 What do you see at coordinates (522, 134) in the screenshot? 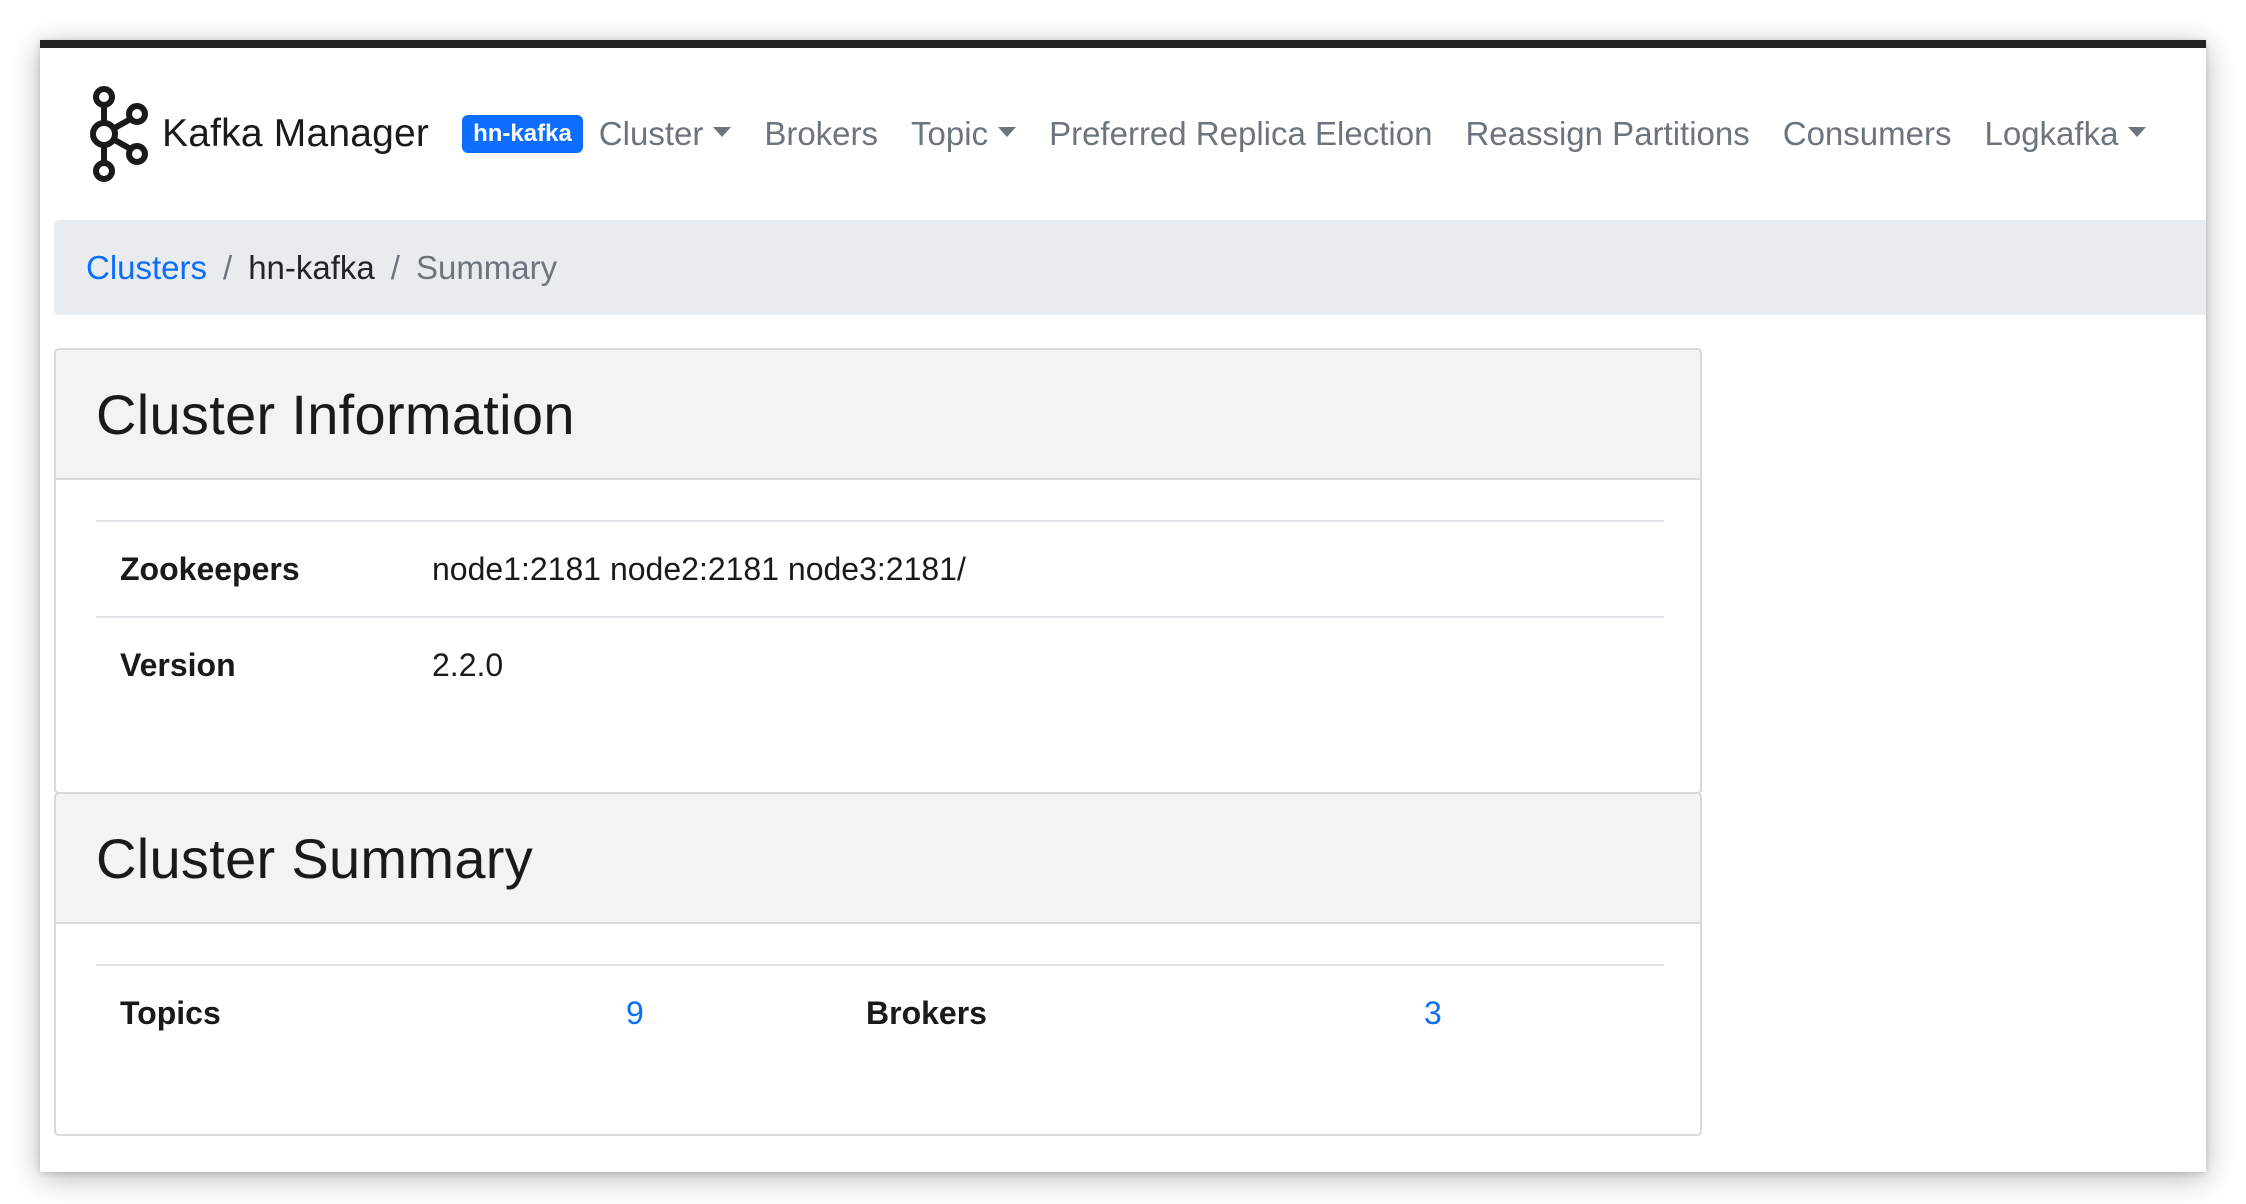
I see `cluster-badge: hn-kafka` at bounding box center [522, 134].